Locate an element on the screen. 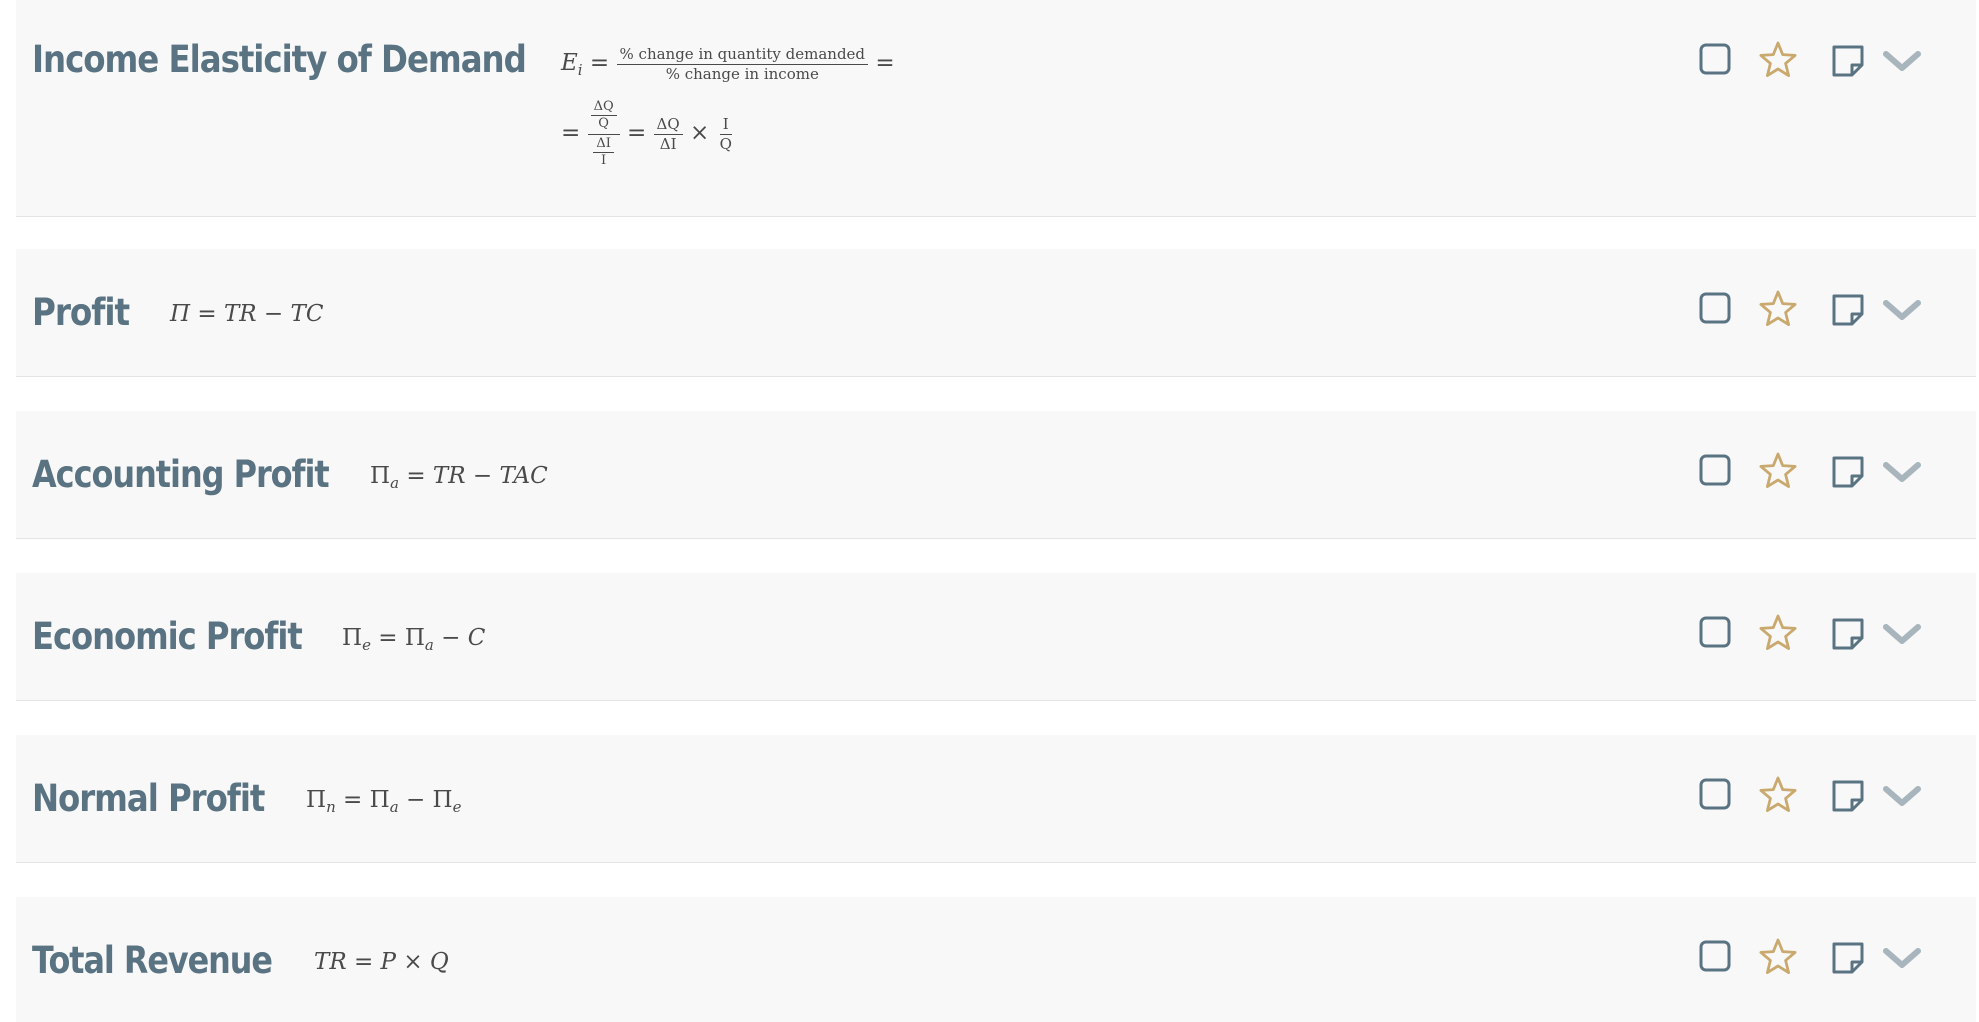 The width and height of the screenshot is (1979, 1022). formula-card: Total Revenue TR = P × Q is located at coordinates (996, 959).